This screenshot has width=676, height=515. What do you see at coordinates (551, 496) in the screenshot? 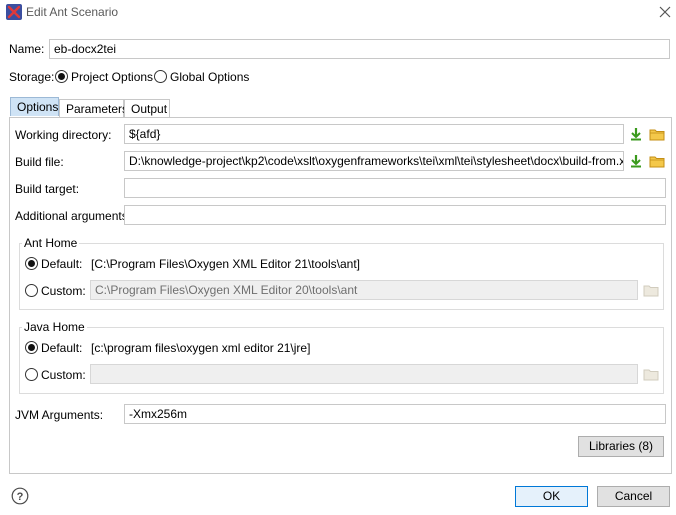
I see `ok-button: OK` at bounding box center [551, 496].